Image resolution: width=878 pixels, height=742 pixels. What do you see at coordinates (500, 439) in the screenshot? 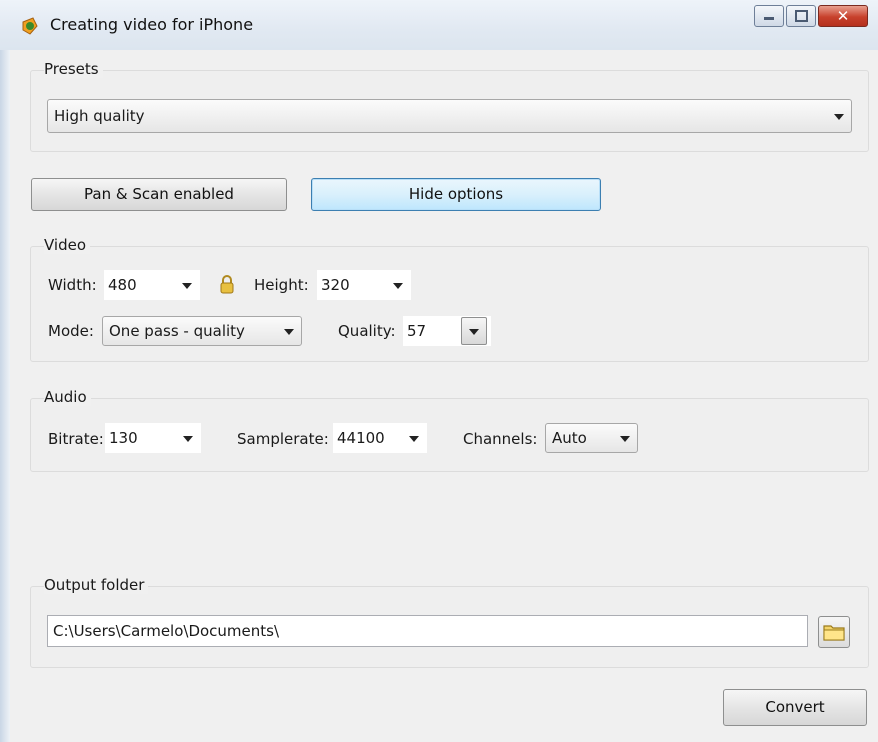
I see `channels-label: Channels:` at bounding box center [500, 439].